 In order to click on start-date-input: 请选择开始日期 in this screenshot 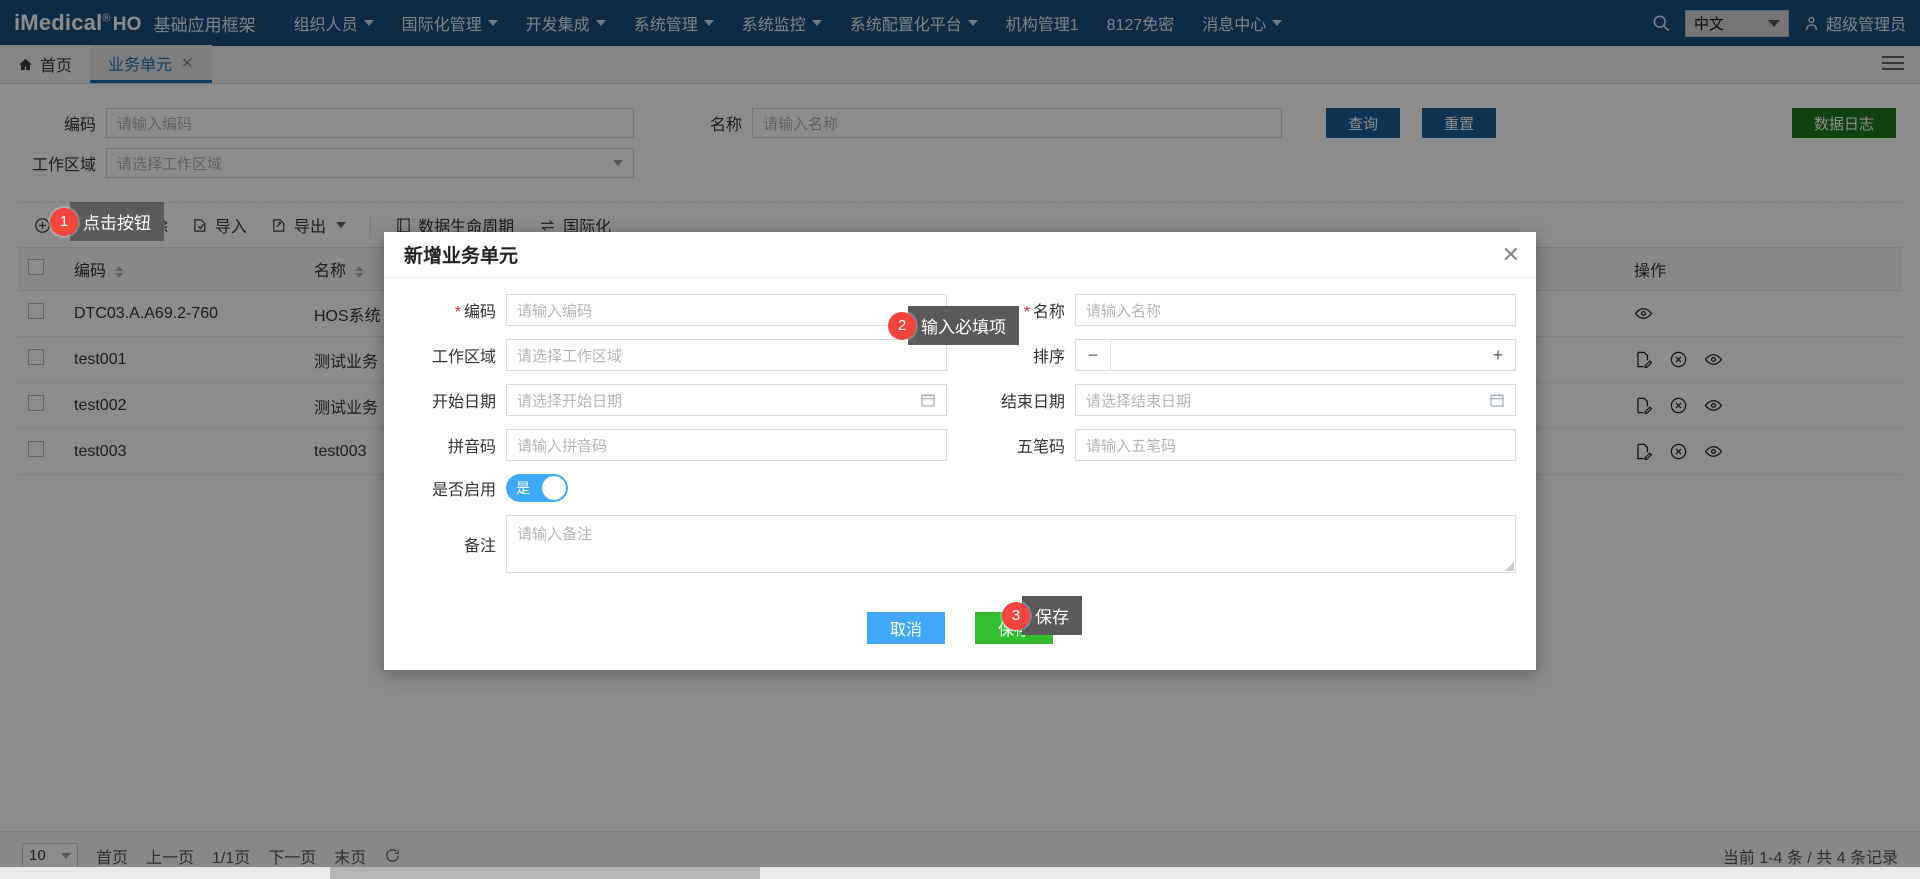, I will do `click(726, 400)`.